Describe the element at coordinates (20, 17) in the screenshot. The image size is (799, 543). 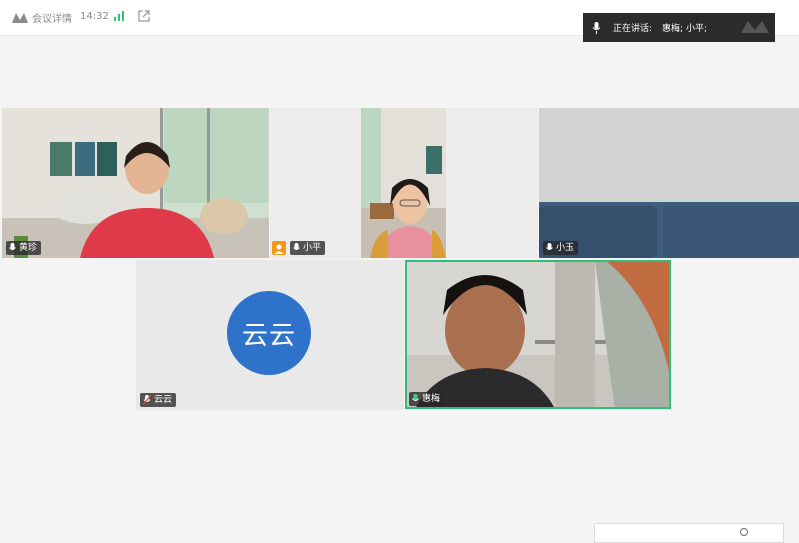
I see `app-logo-icon` at that location.